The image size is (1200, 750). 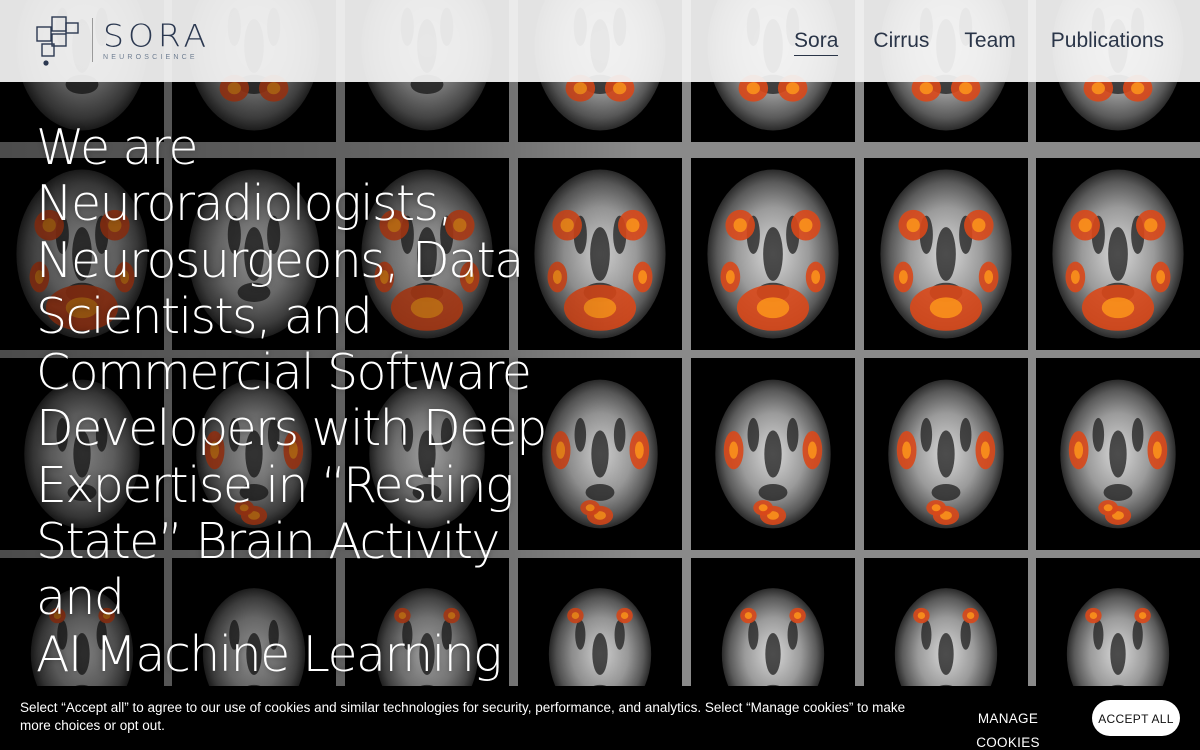 I want to click on sora-logo: SORA NEUROSCIENCE, so click(x=122, y=40).